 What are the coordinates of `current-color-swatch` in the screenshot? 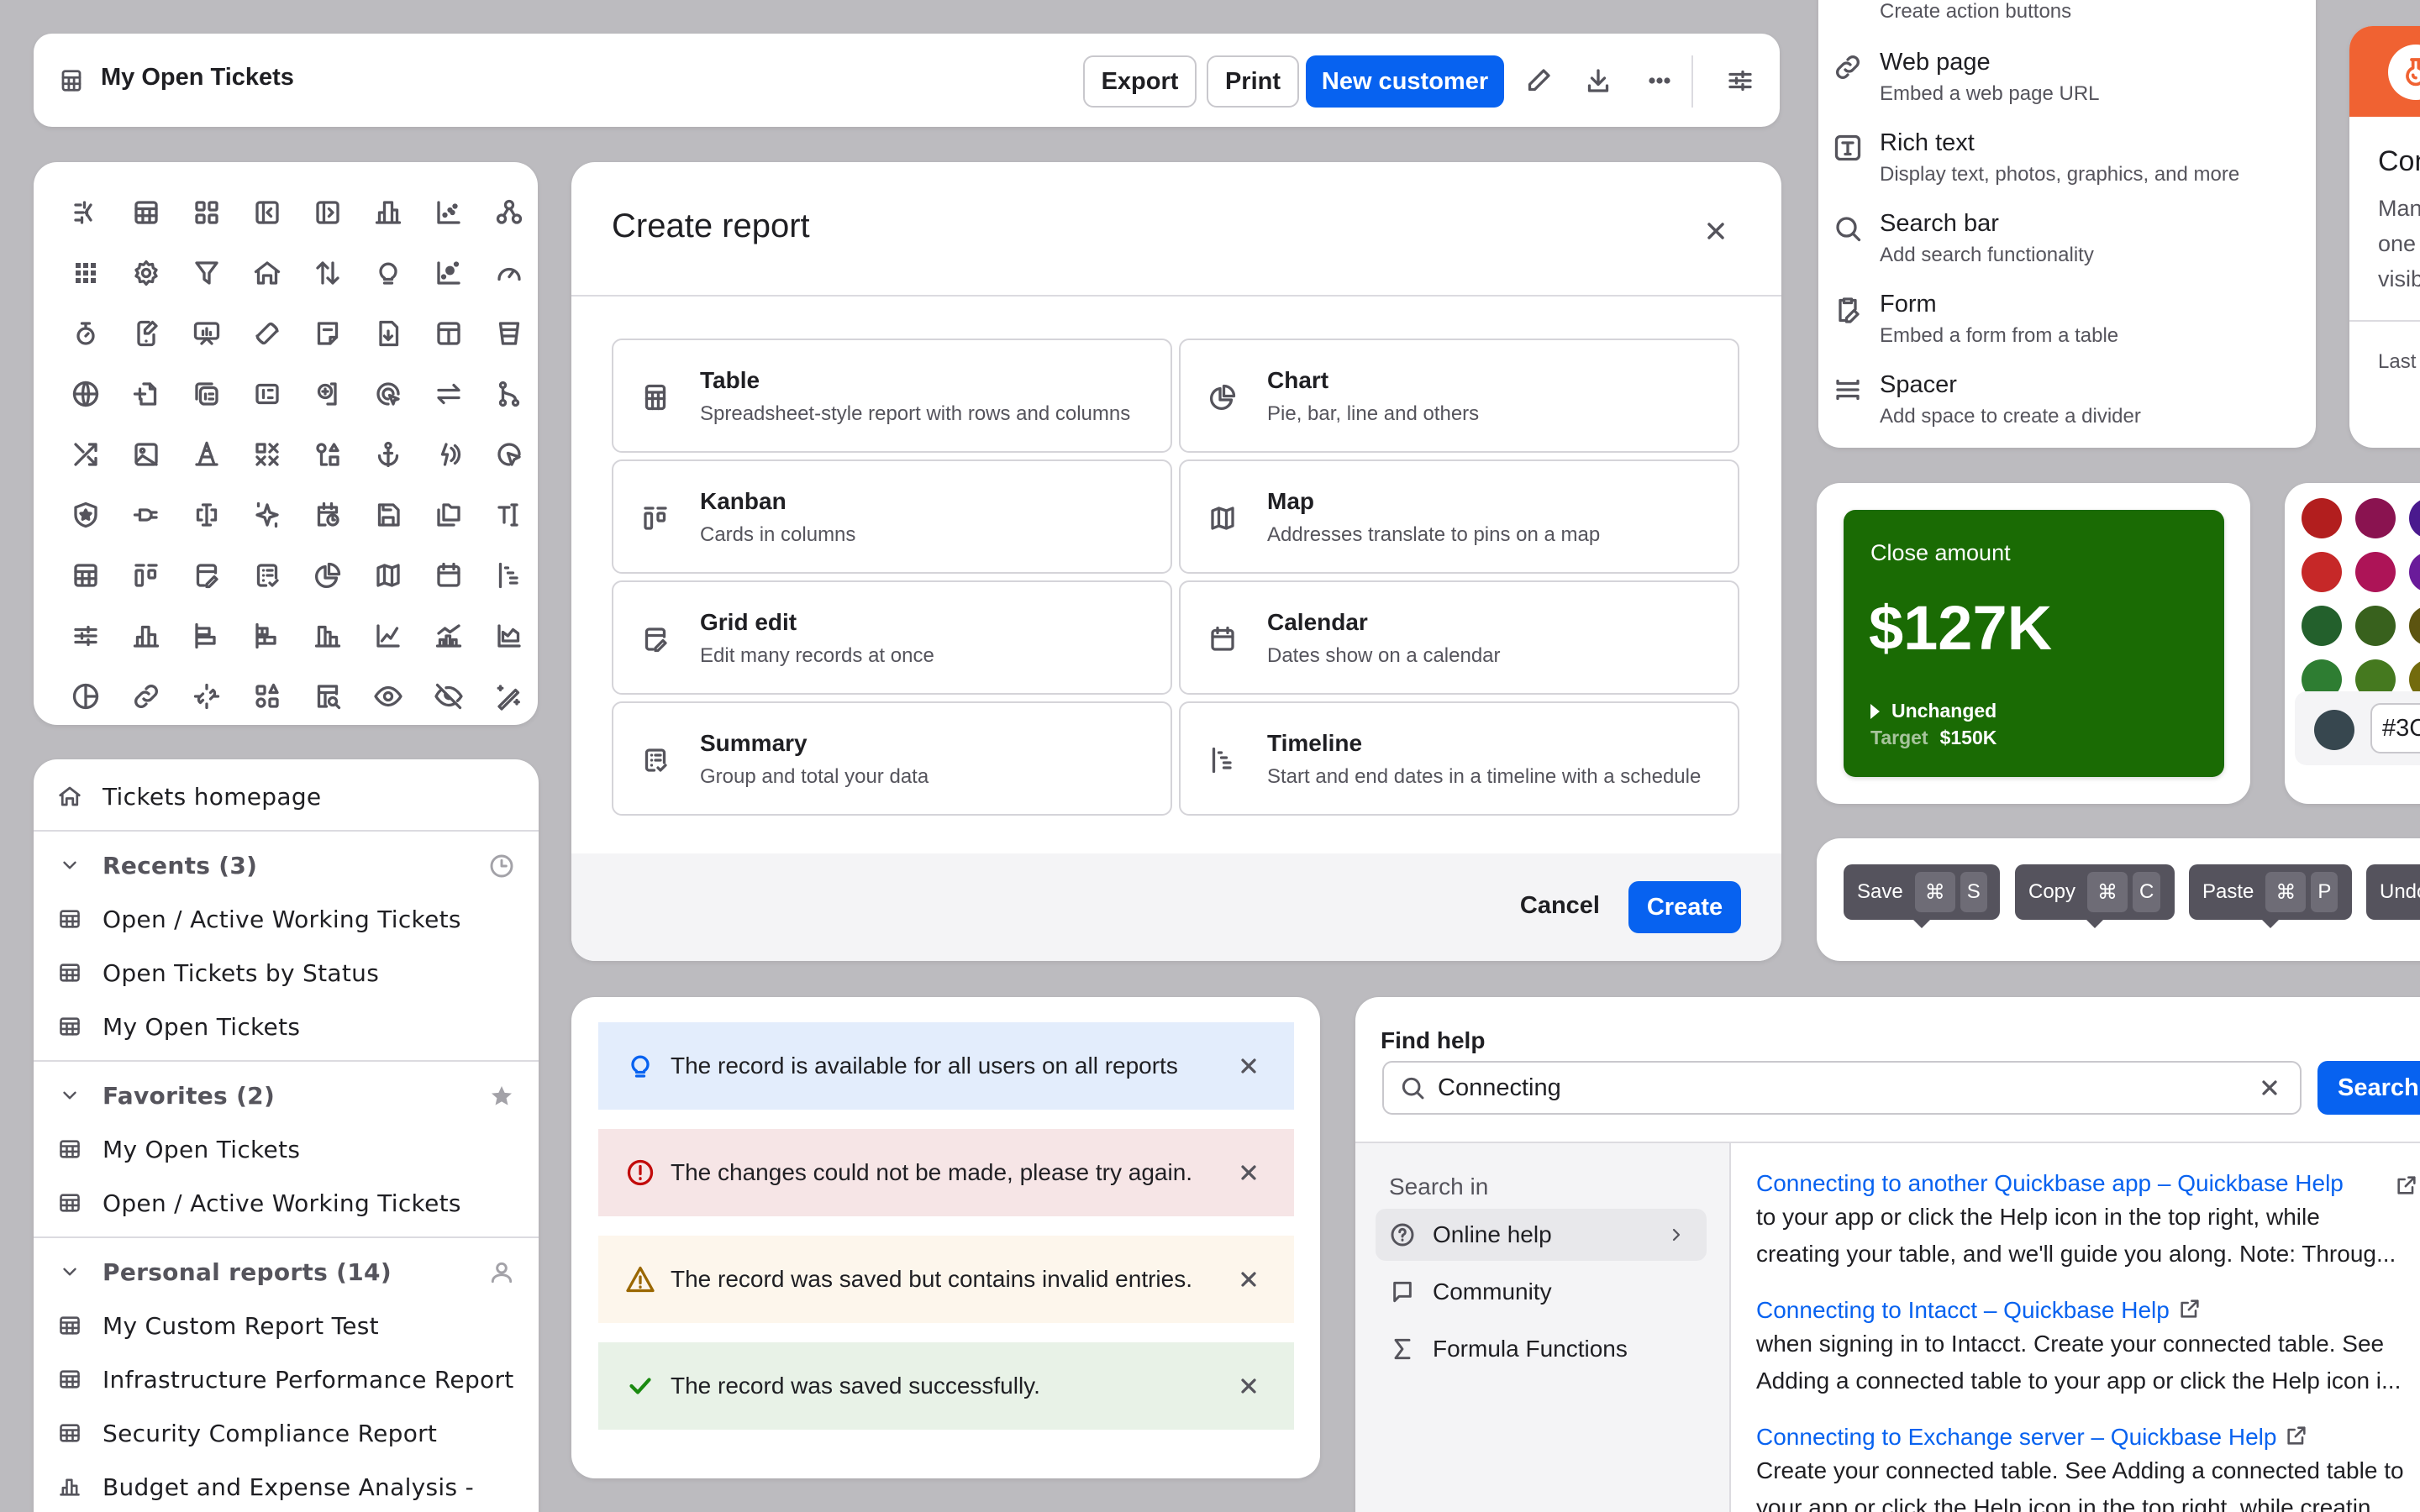 It's located at (2334, 730).